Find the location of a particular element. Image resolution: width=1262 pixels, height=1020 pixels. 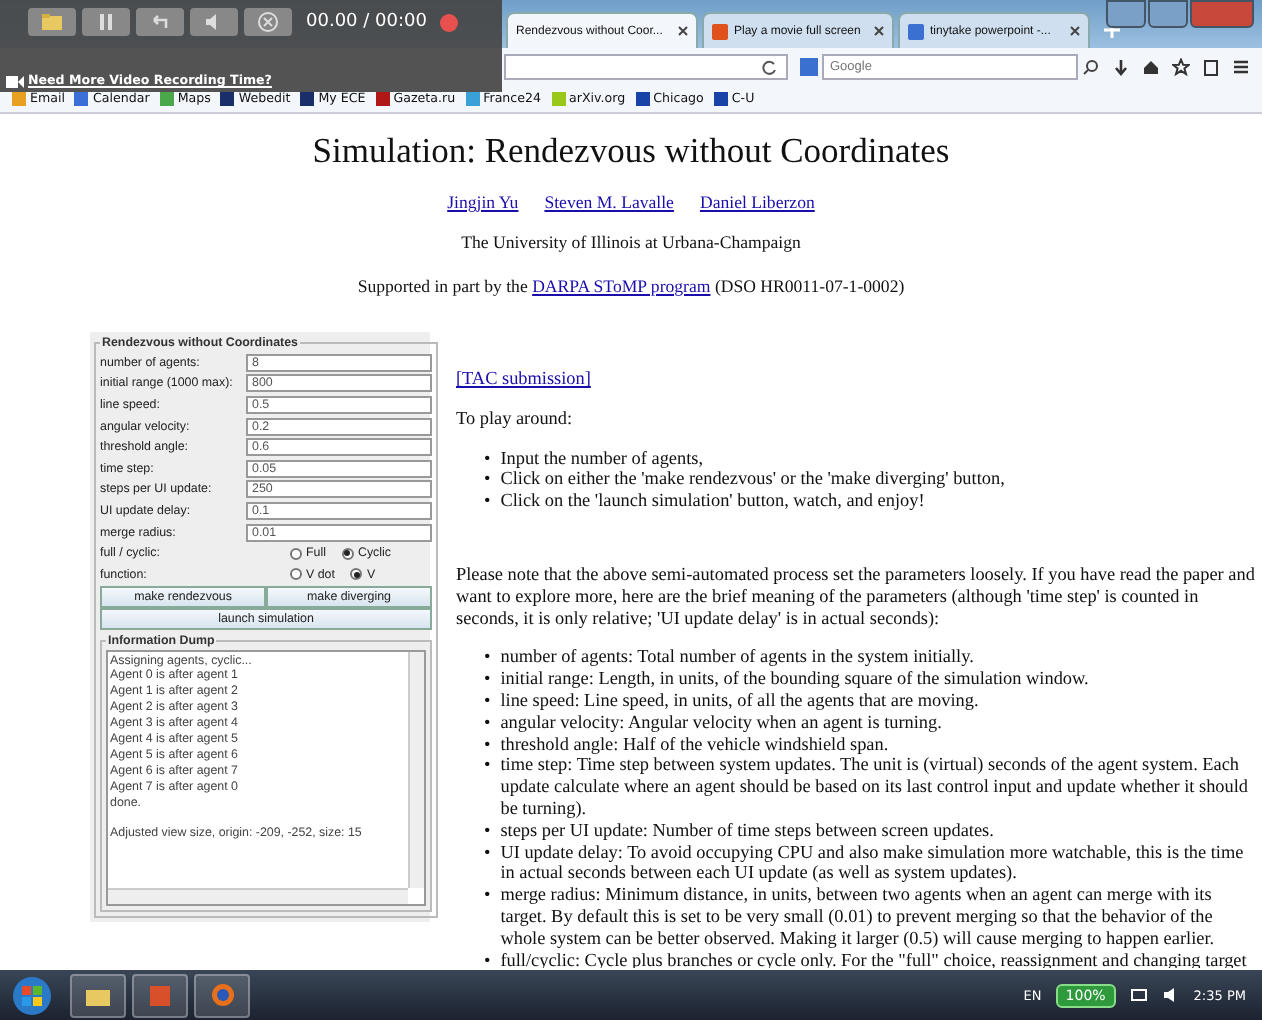

note-paragraph: Please note that the above semi-automated process set the parameters loosely. If you have read the paper and want to explore more, here are the brief meaning of the parameters (although 'time step' is counted in seconds, it is only relative; 'UI update delay' is in actual seconds): is located at coordinates (856, 596).